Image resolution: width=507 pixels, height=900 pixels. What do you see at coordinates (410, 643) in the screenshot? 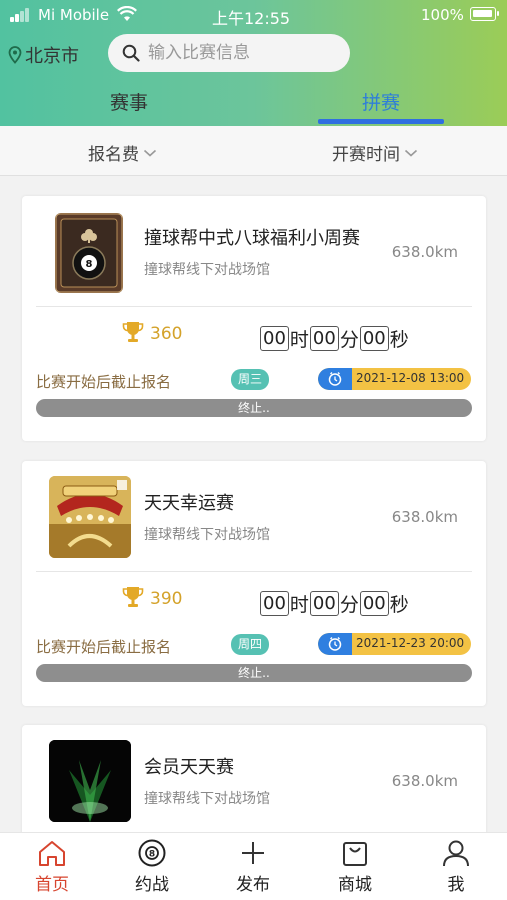
I see `start-datetime: 2021-12-23 20:00` at bounding box center [410, 643].